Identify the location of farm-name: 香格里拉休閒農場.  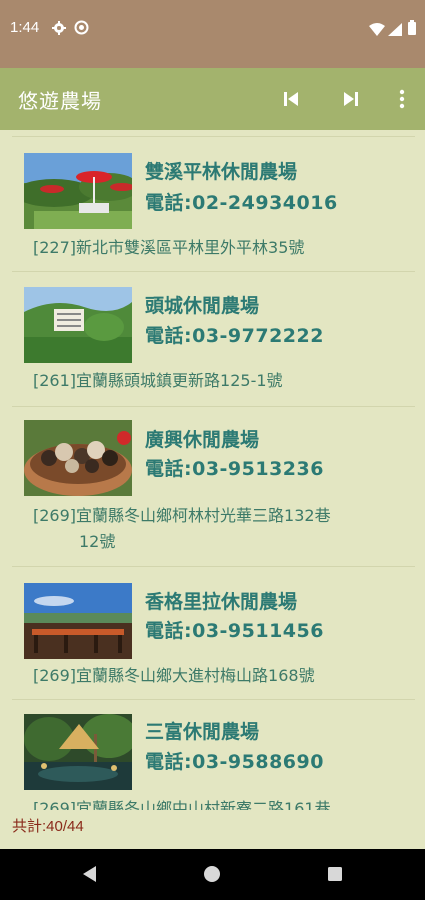
(221, 602).